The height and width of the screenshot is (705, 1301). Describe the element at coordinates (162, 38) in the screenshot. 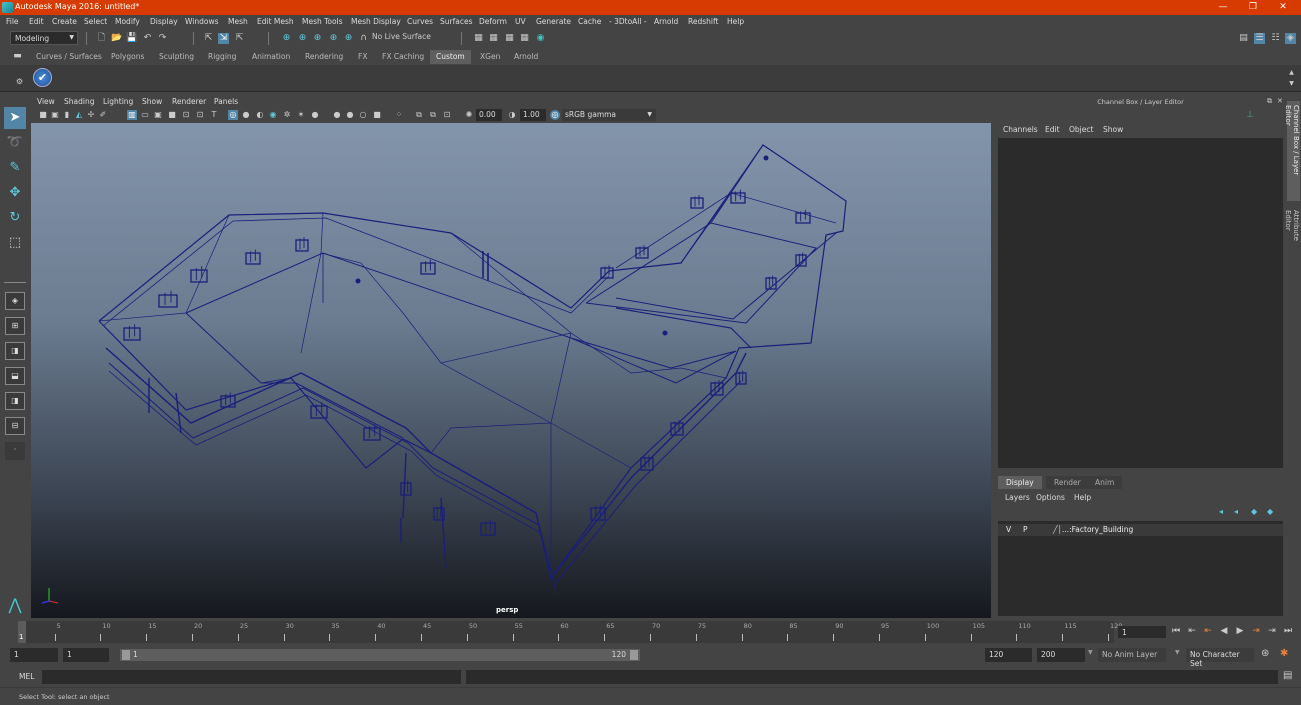

I see `redo-icon: ↷` at that location.